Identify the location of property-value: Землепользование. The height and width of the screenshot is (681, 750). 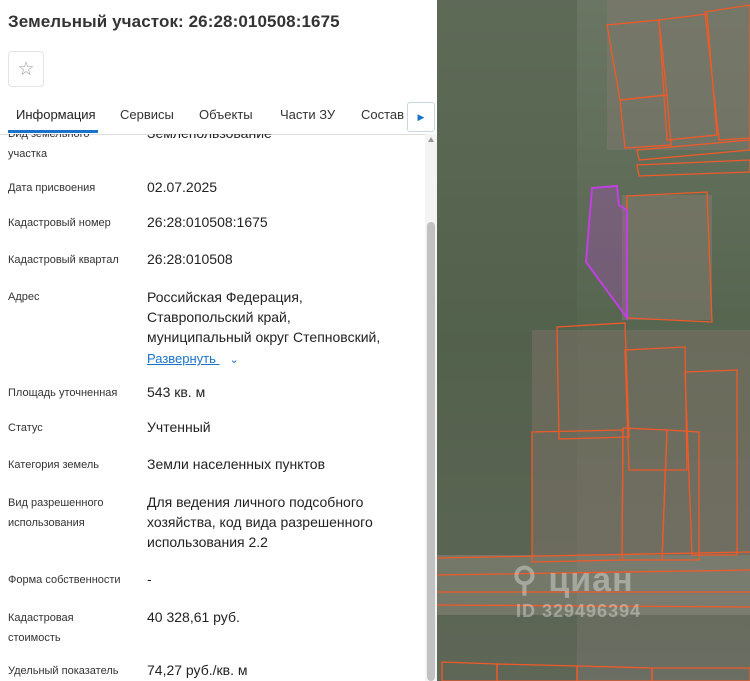
(279, 138).